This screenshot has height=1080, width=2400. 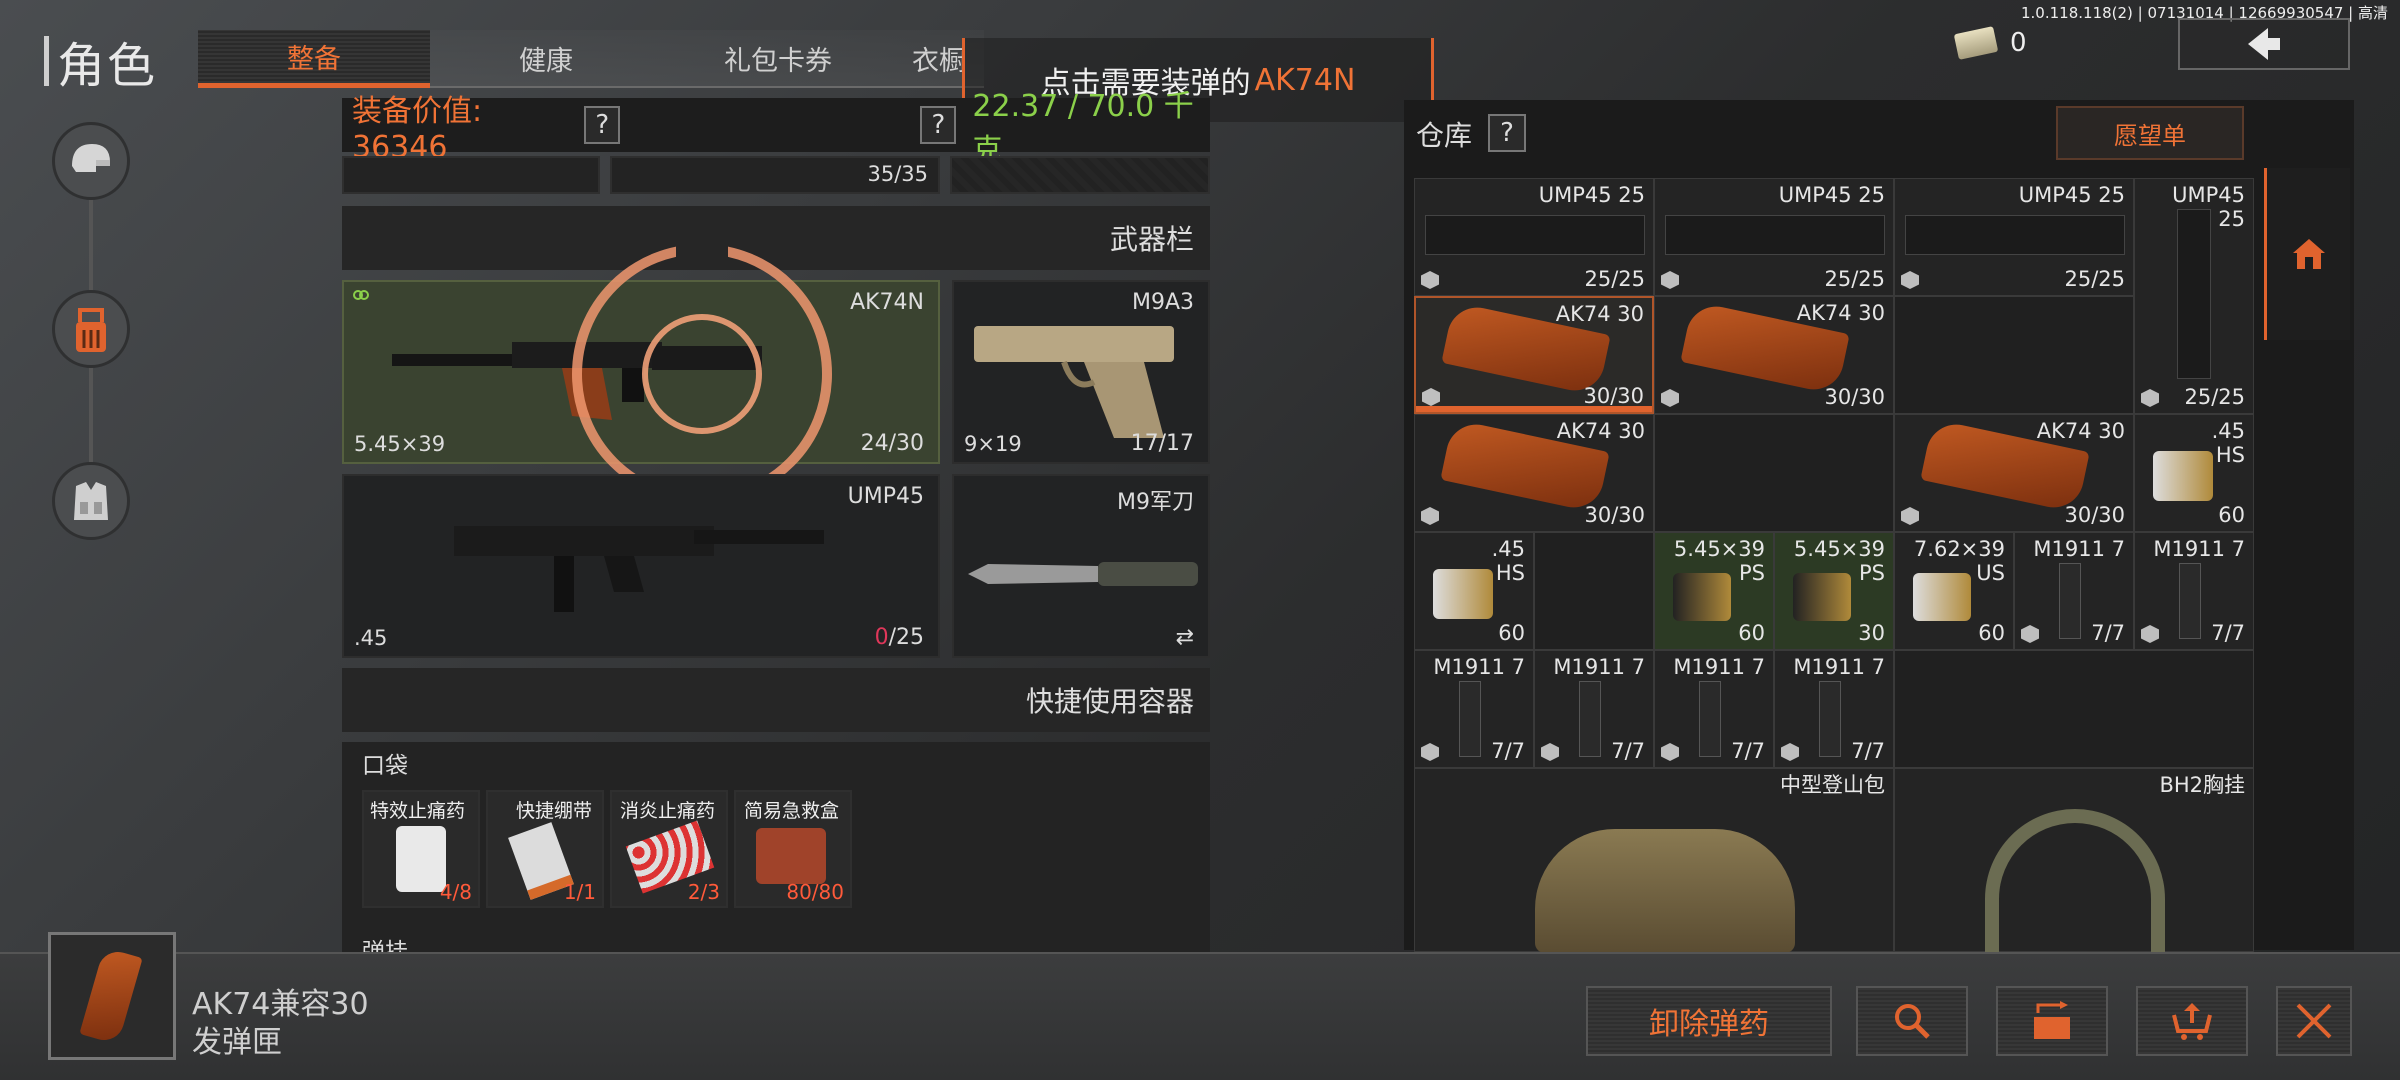 I want to click on painkiller-image, so click(x=421, y=859).